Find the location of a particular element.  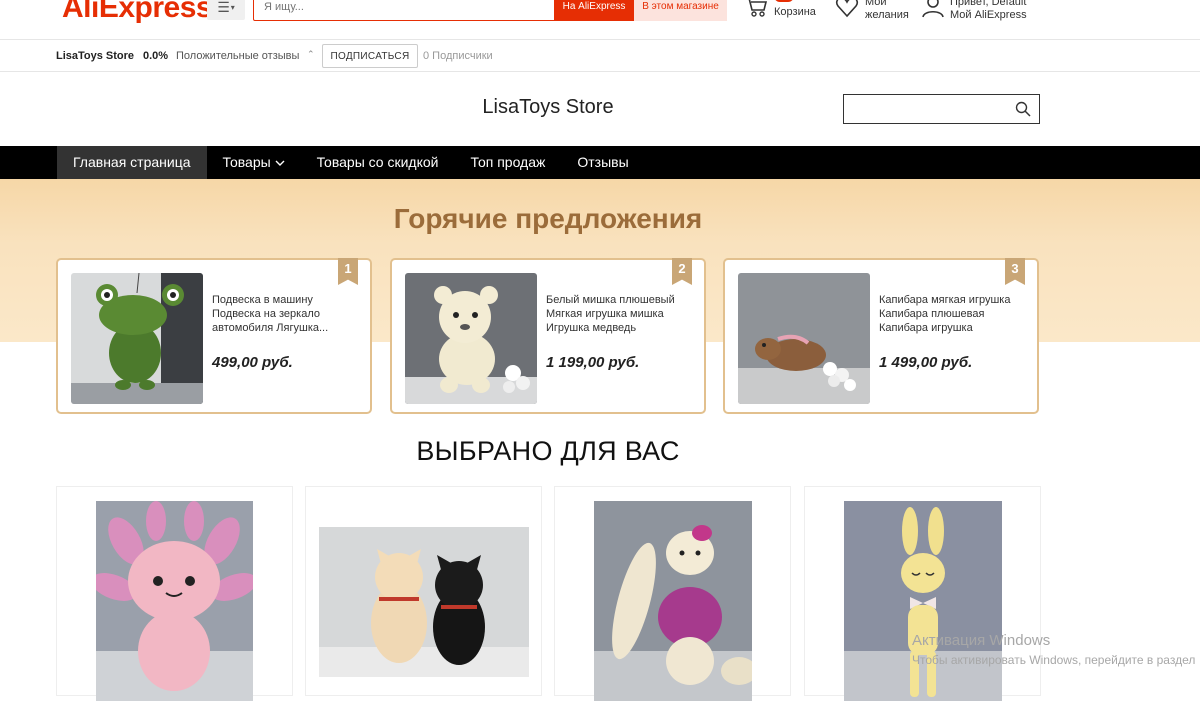

nav-top-sales: Топ продаж is located at coordinates (507, 162).